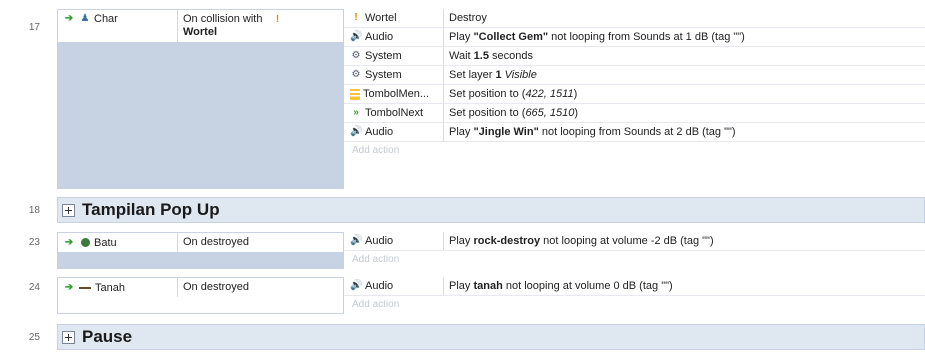 Image resolution: width=925 pixels, height=354 pixels. I want to click on action-row: ! Wortel Destroy, so click(634, 18).